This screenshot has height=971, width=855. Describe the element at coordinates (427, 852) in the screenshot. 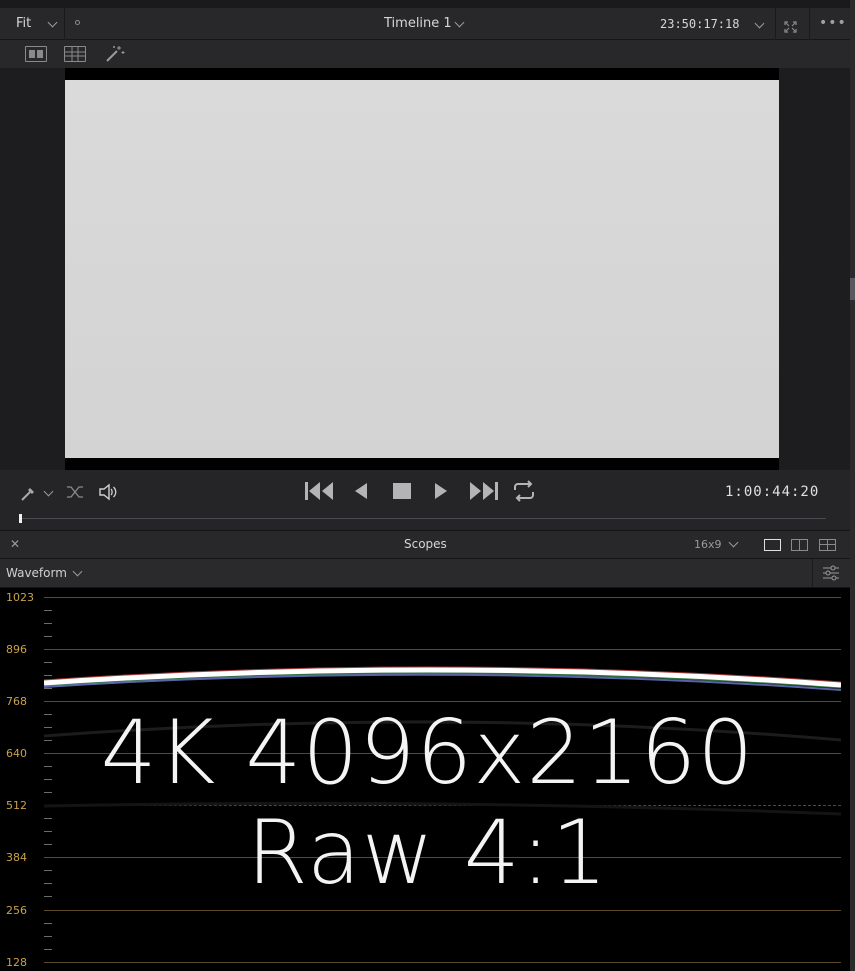

I see `format-compression: Raw 4:1` at that location.